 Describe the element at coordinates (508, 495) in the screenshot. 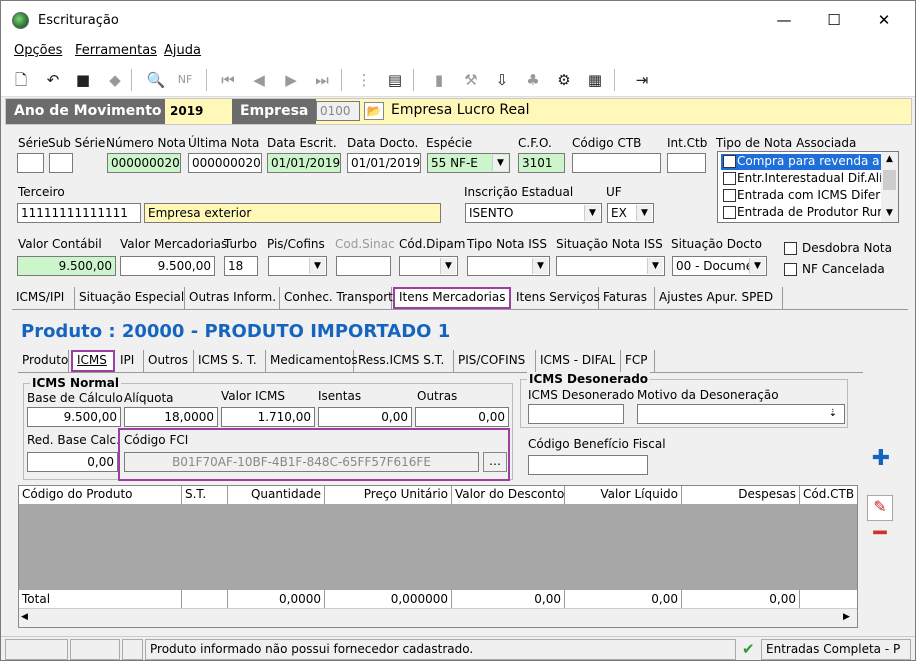

I see `column-header: Valor do Desconto` at that location.